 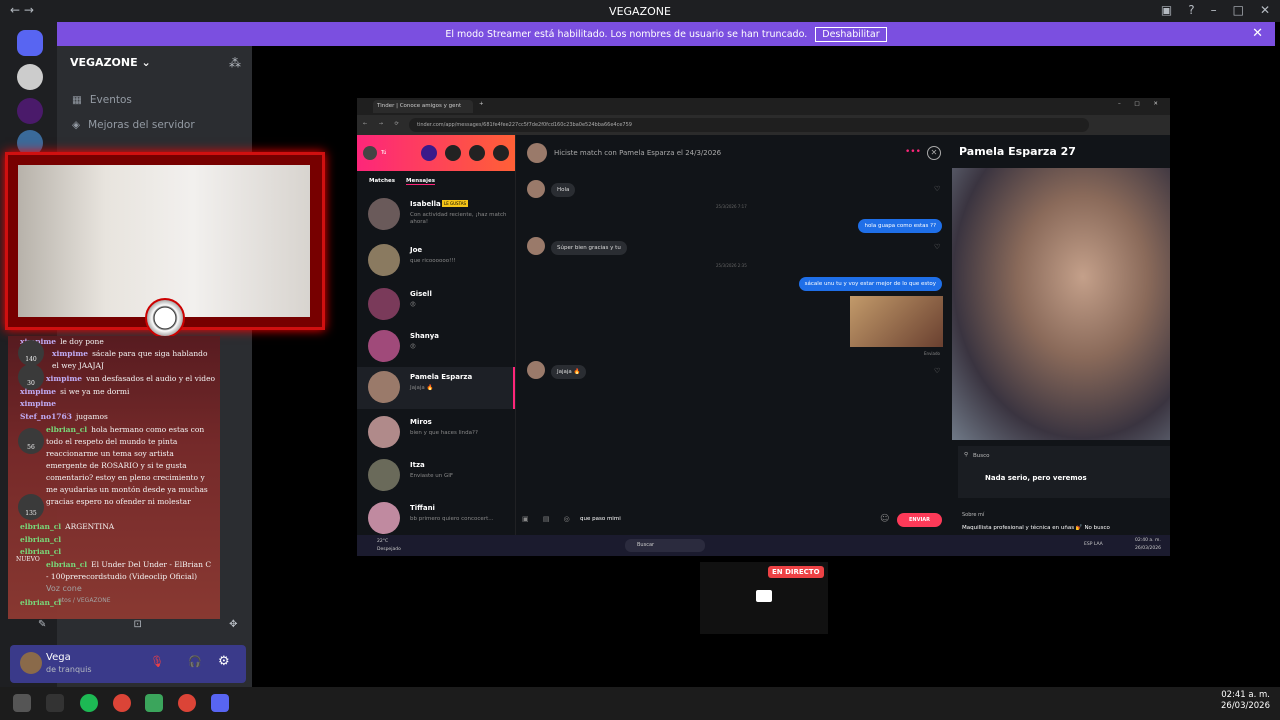 I want to click on message-in: Jajaja 🔥, so click(x=569, y=372).